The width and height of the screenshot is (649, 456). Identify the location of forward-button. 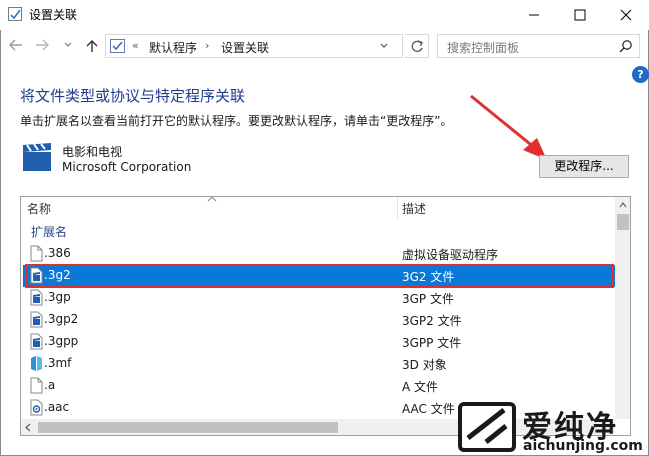
(44, 47).